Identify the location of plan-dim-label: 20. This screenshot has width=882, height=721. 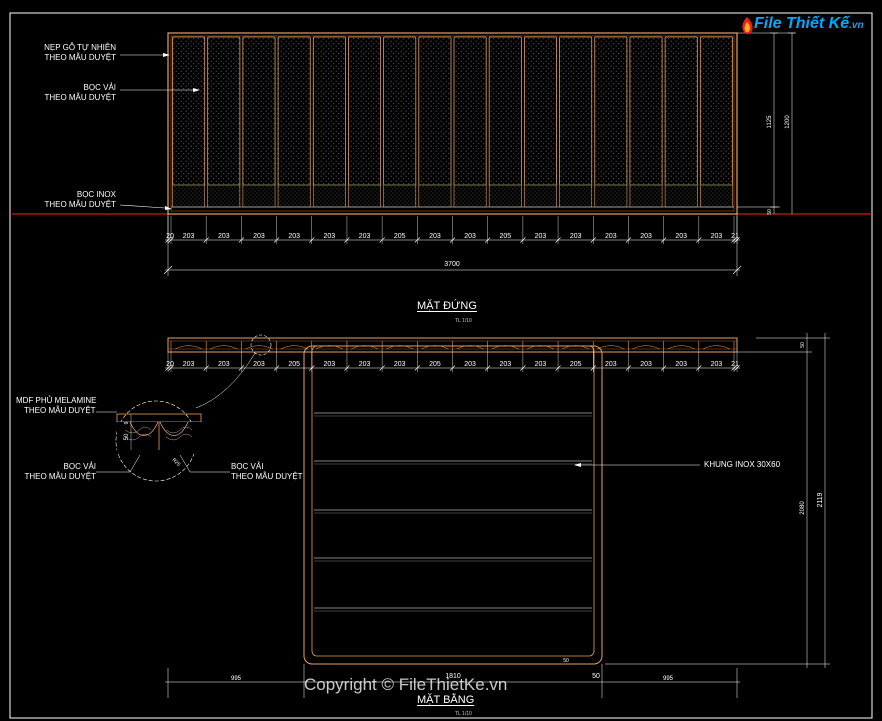
(170, 364).